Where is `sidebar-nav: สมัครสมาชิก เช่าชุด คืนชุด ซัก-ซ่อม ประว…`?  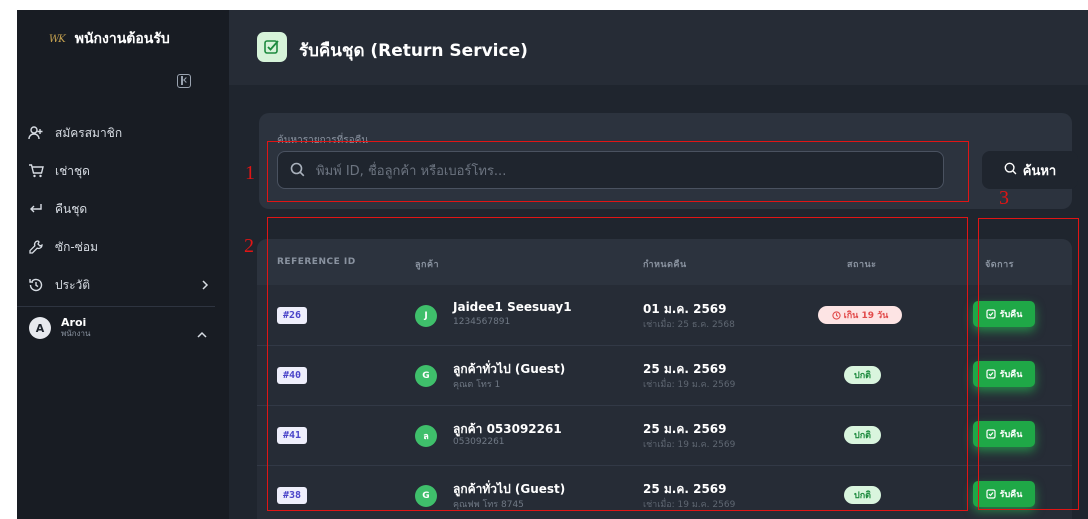
sidebar-nav: สมัครสมาชิก เช่าชุด คืนชุด ซัก-ซ่อม ประว… is located at coordinates (123, 210).